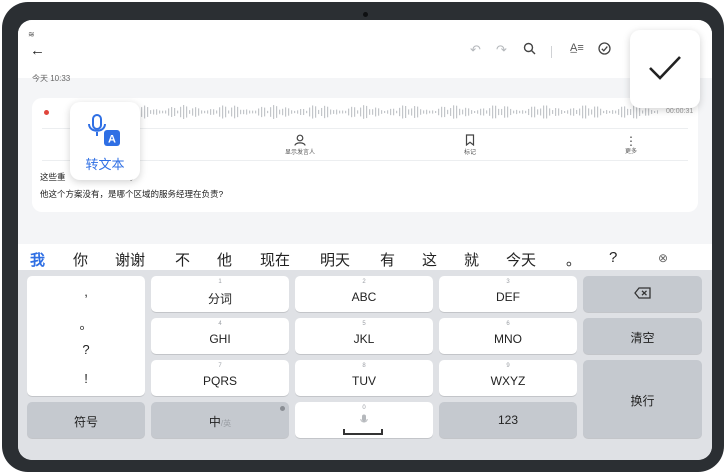 The image size is (726, 474). I want to click on confirm-button, so click(665, 69).